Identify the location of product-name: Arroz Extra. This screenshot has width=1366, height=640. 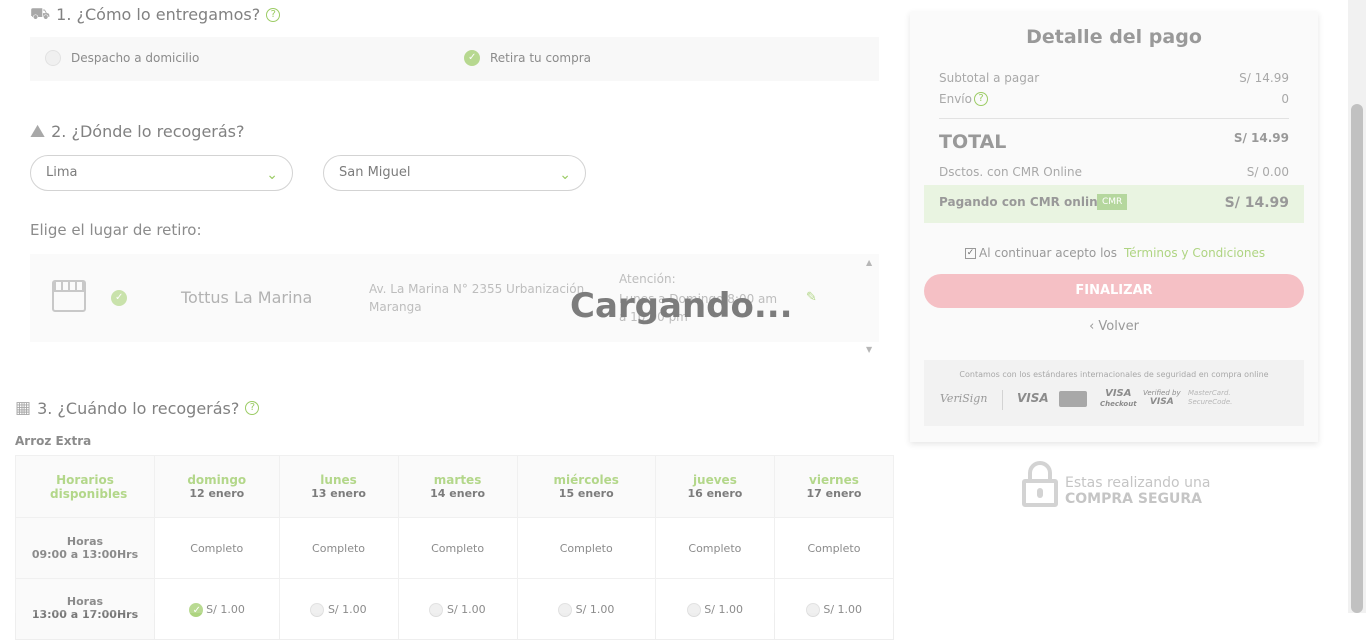
(53, 441).